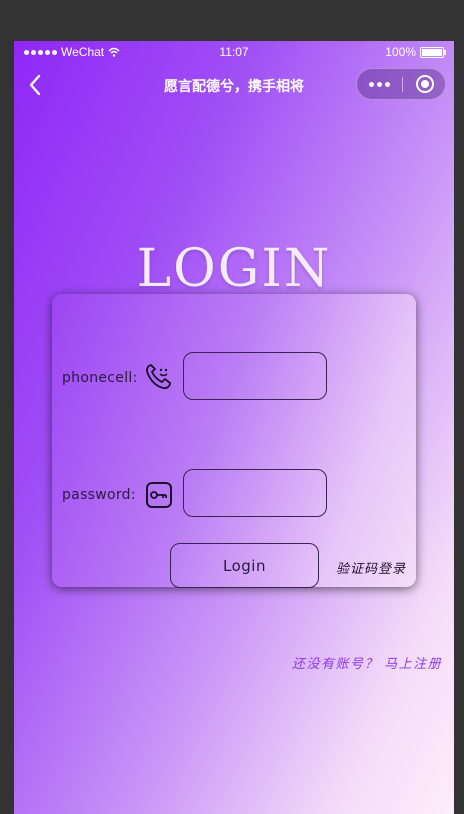  What do you see at coordinates (381, 84) in the screenshot?
I see `more-dots-icon` at bounding box center [381, 84].